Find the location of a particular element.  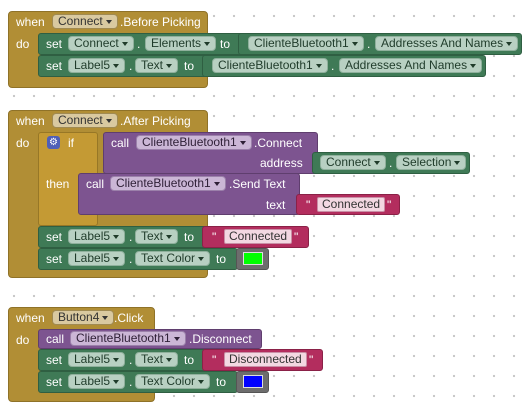

property-dropdown: Elements is located at coordinates (181, 43).